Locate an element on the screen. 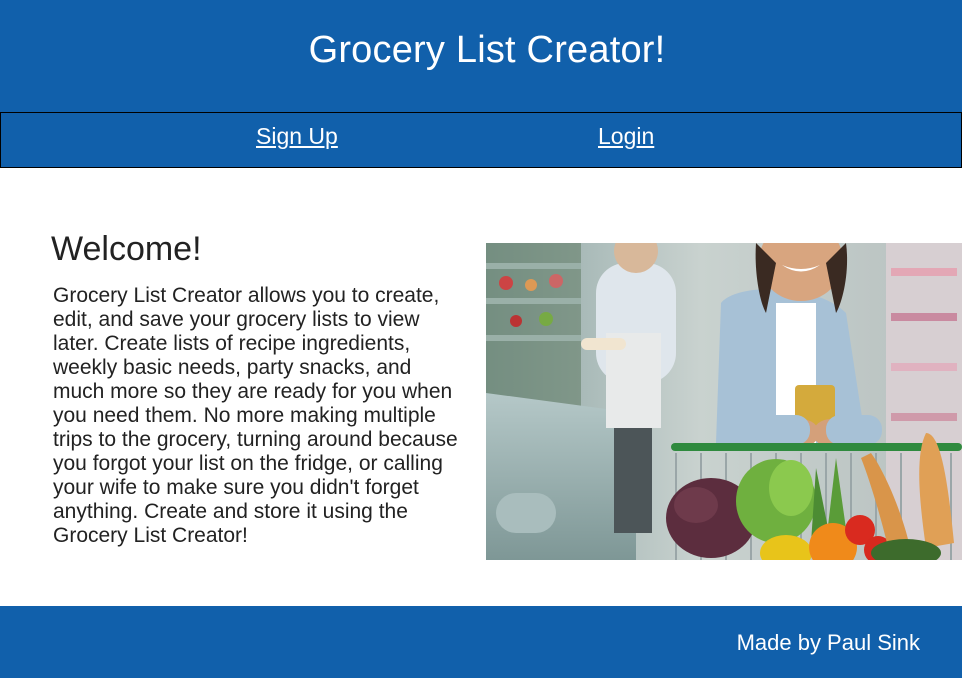 Image resolution: width=962 pixels, height=678 pixels. main-nav: Sign Up Login is located at coordinates (481, 140).